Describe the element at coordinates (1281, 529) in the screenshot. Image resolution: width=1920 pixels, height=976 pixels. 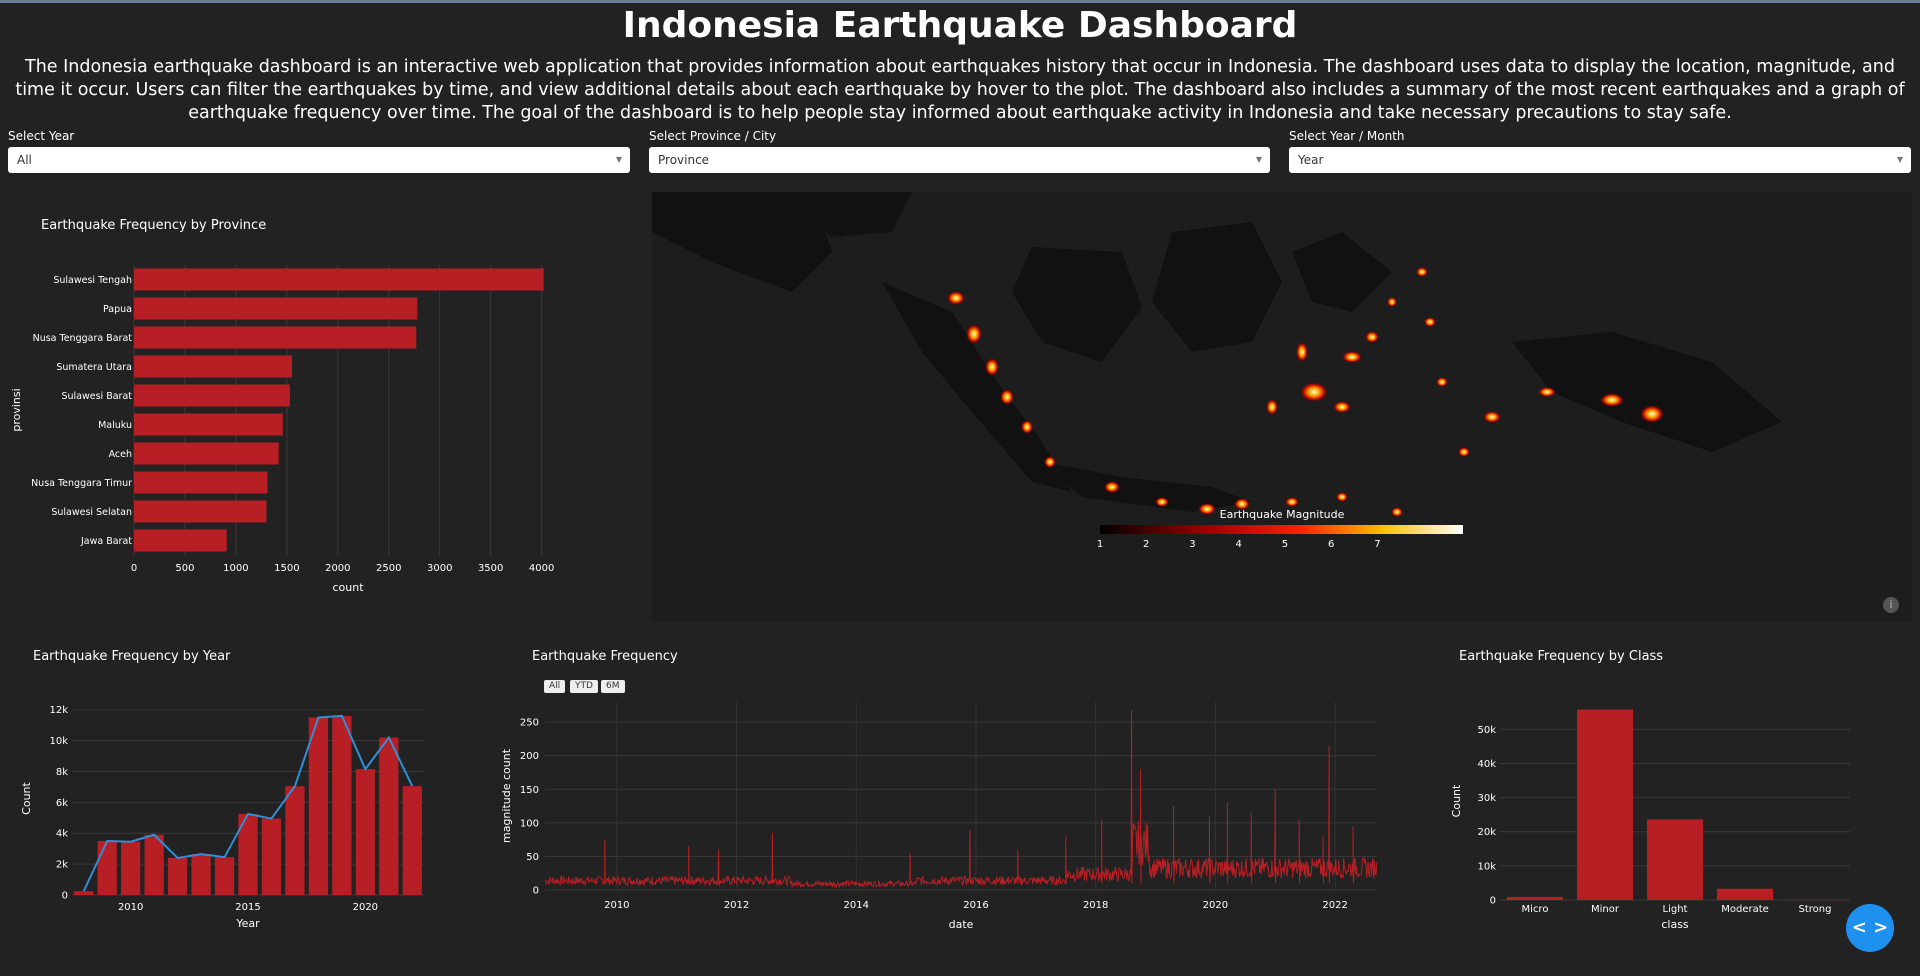
I see `colorbar` at that location.